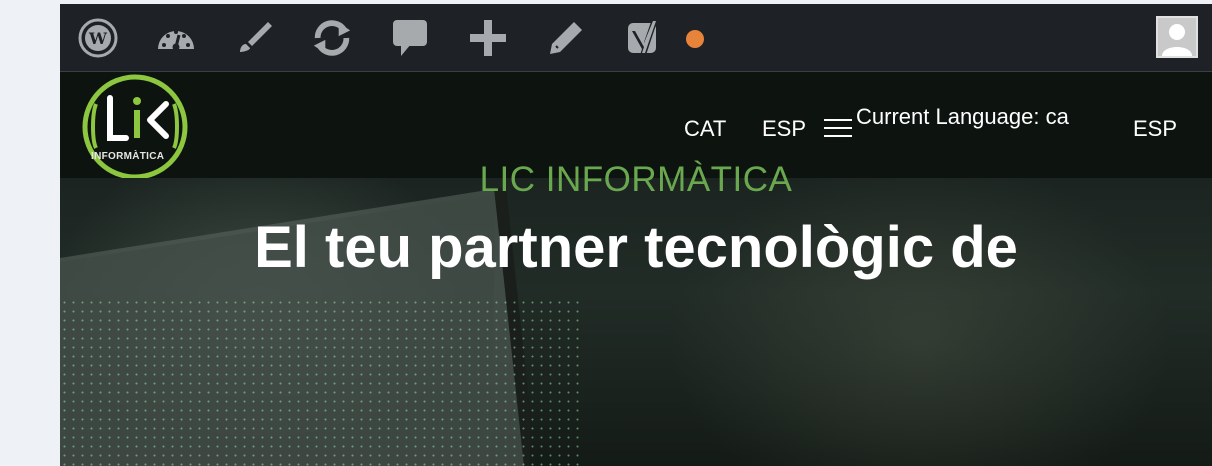 This screenshot has height=466, width=1212. Describe the element at coordinates (410, 38) in the screenshot. I see `comments-icon` at that location.